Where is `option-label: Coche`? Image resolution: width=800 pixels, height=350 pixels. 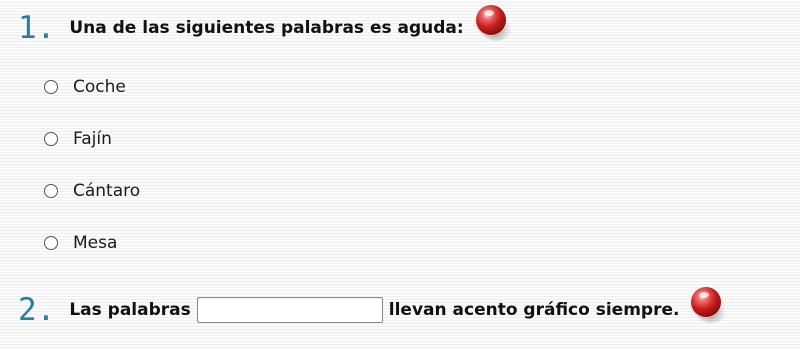 option-label: Coche is located at coordinates (99, 87).